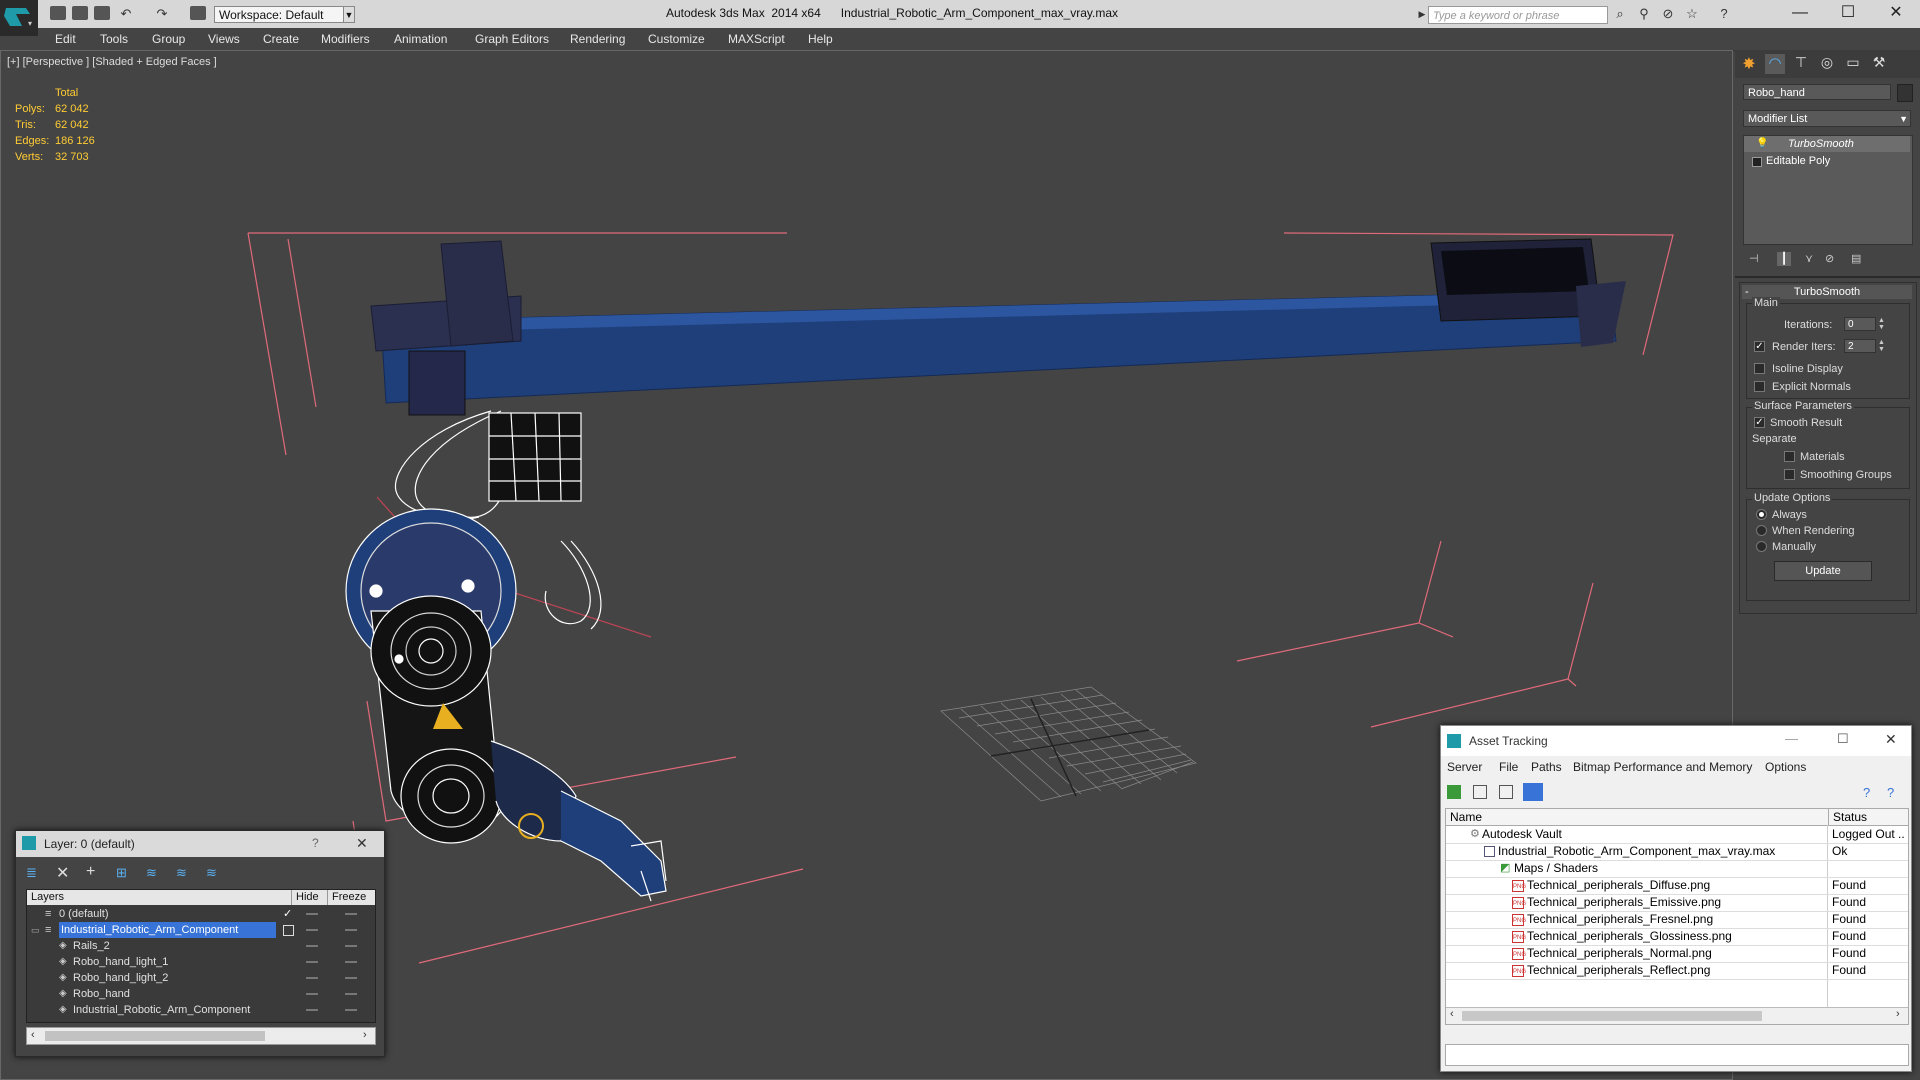  I want to click on delete-layer-icon: ✕, so click(62, 873).